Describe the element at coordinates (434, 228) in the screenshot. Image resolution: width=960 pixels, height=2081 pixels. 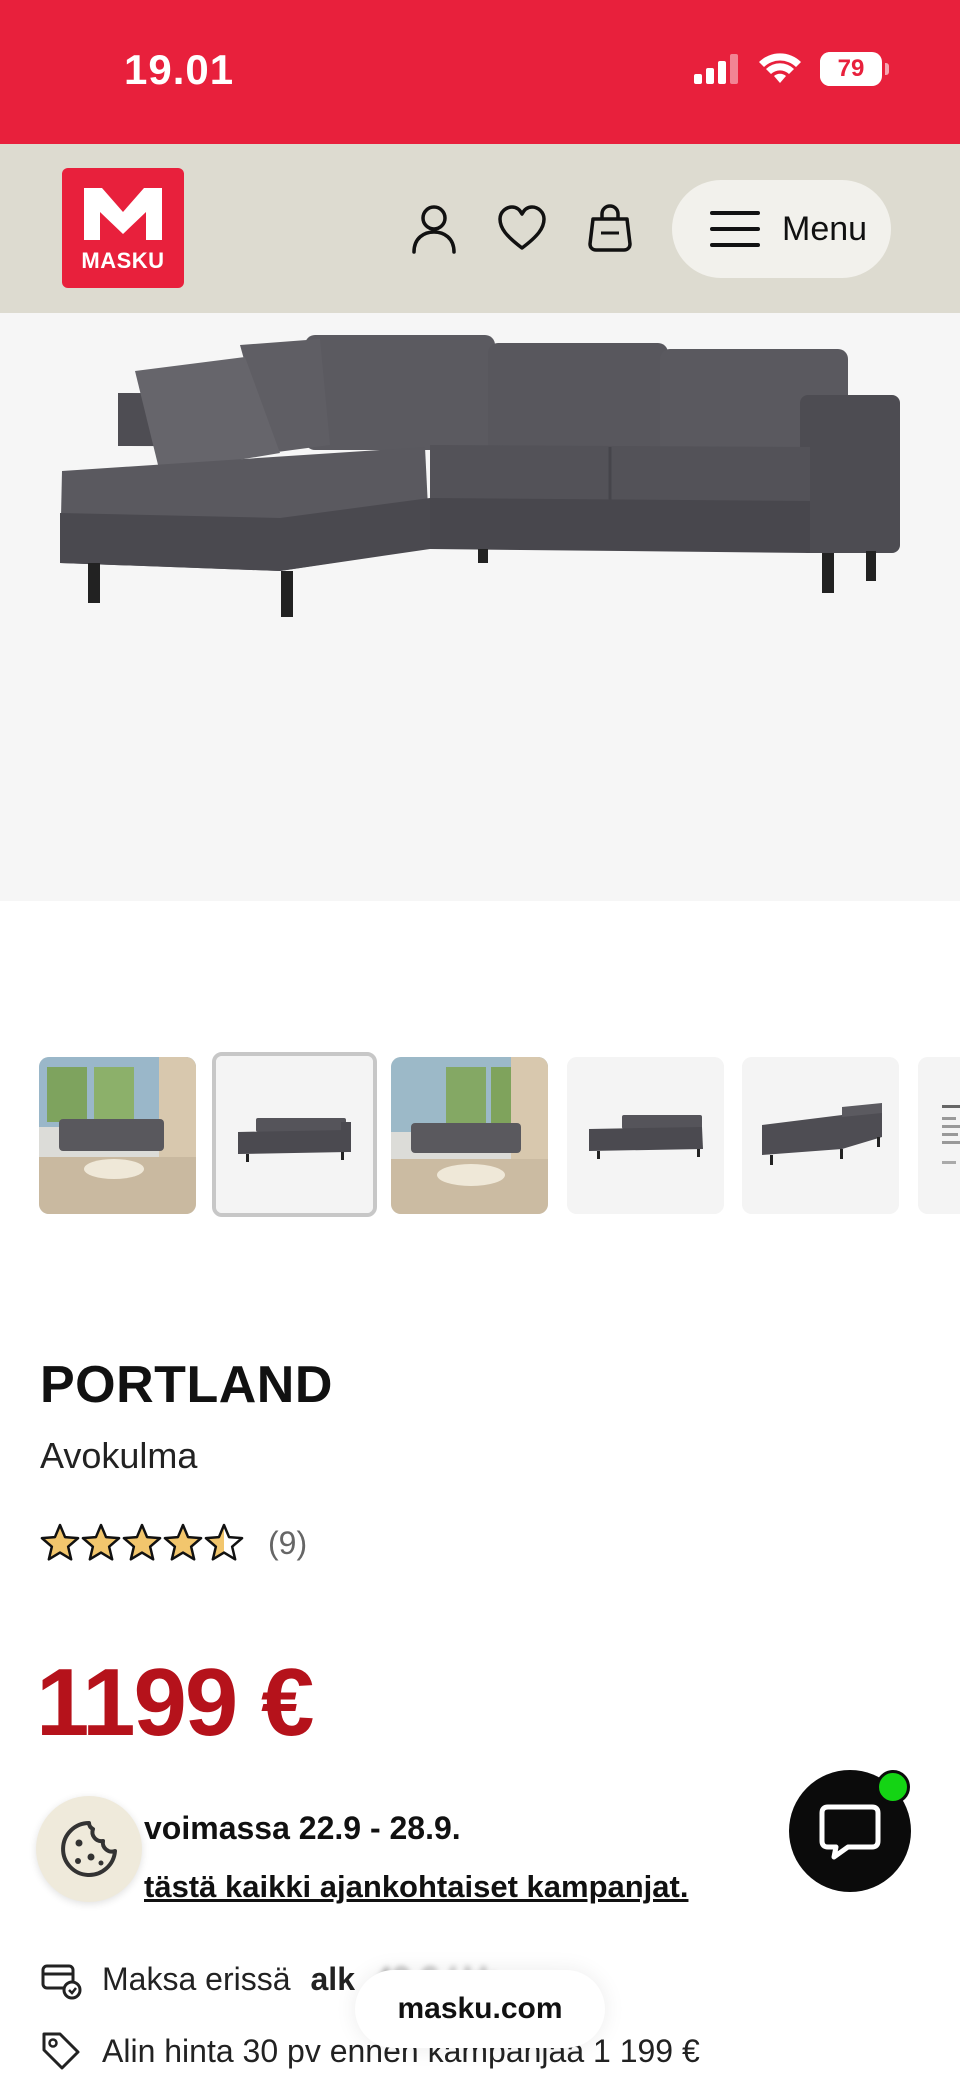
I see `account-icon` at that location.